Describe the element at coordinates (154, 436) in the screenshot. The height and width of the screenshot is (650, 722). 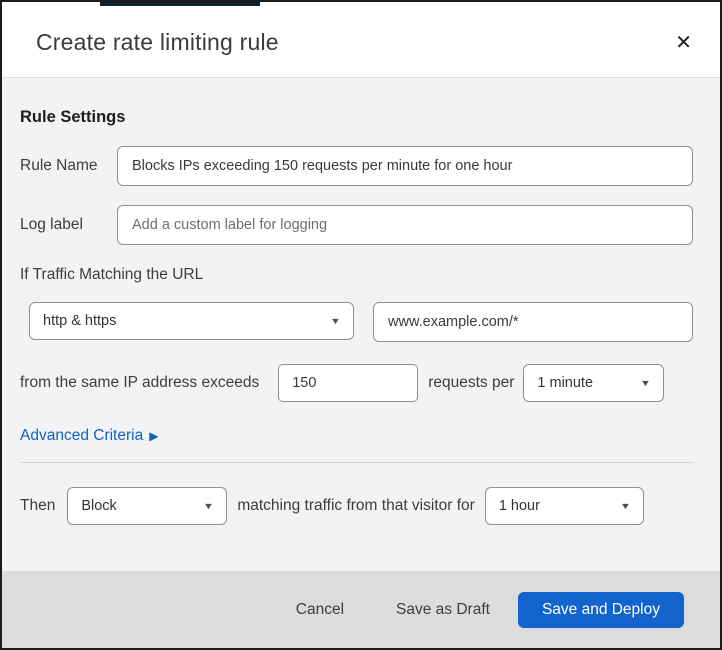
I see `arrow-right-icon: ▶` at that location.